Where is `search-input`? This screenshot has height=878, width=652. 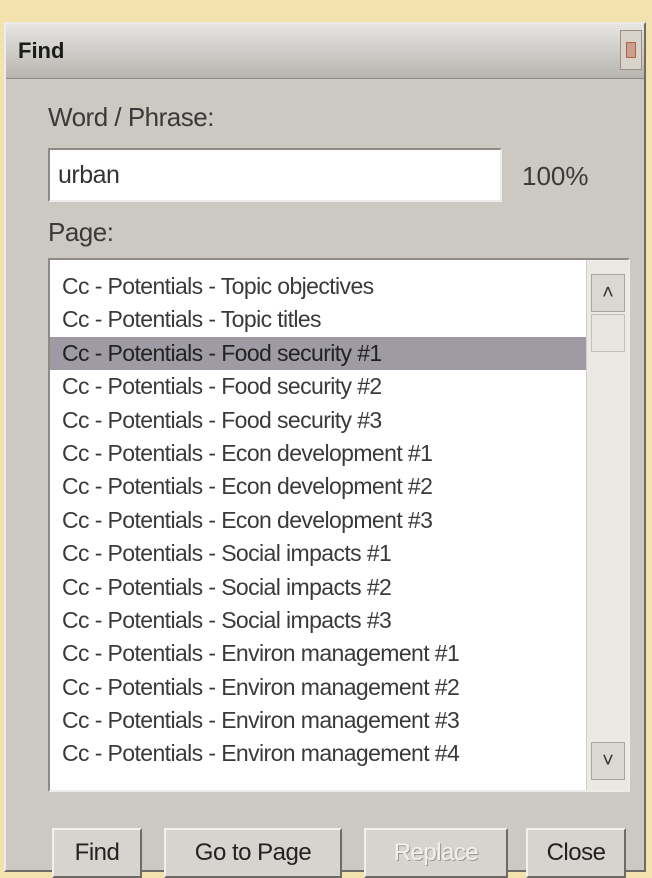 search-input is located at coordinates (275, 175).